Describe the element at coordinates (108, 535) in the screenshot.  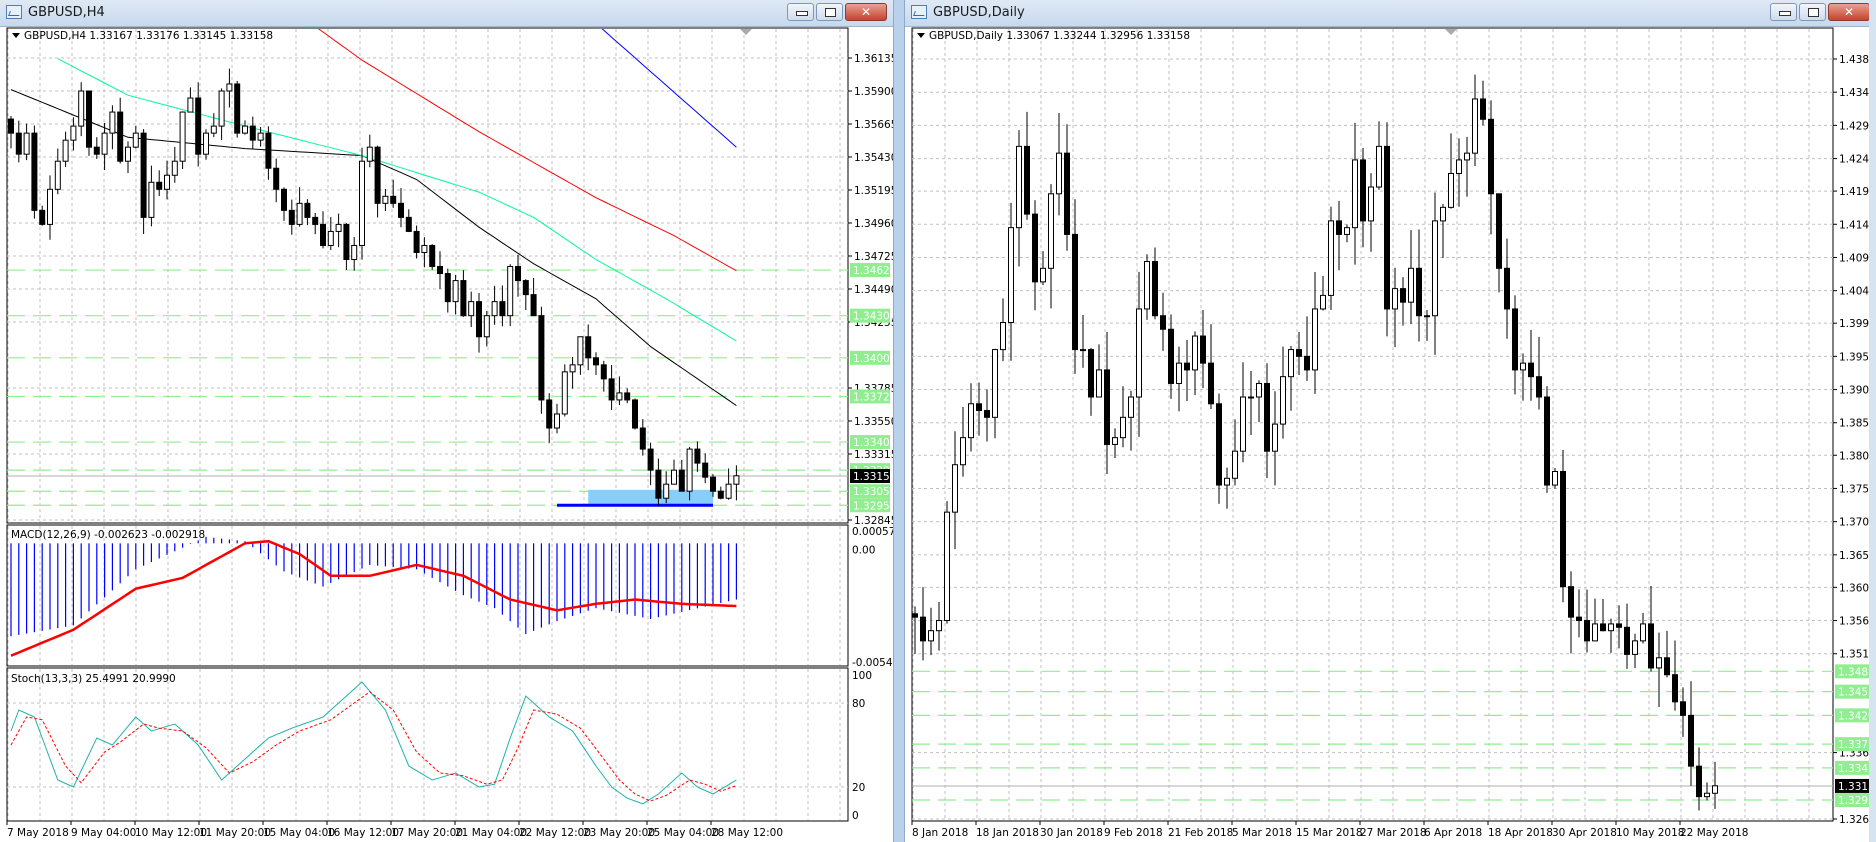
I see `macd-label: MACD(12,26,9) -0.002623 -0.002918` at that location.